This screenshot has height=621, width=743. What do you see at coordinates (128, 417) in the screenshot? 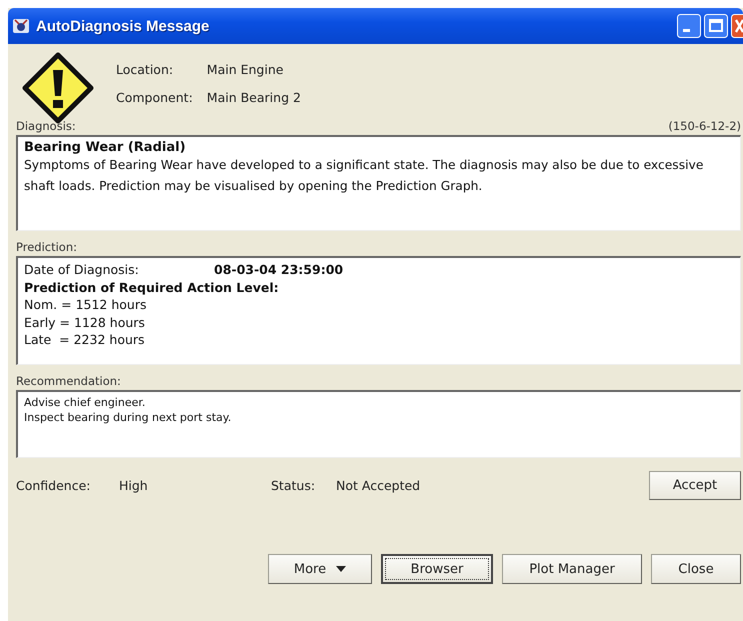
I see `recommendation-line: Inspect bearing during next port stay.` at bounding box center [128, 417].